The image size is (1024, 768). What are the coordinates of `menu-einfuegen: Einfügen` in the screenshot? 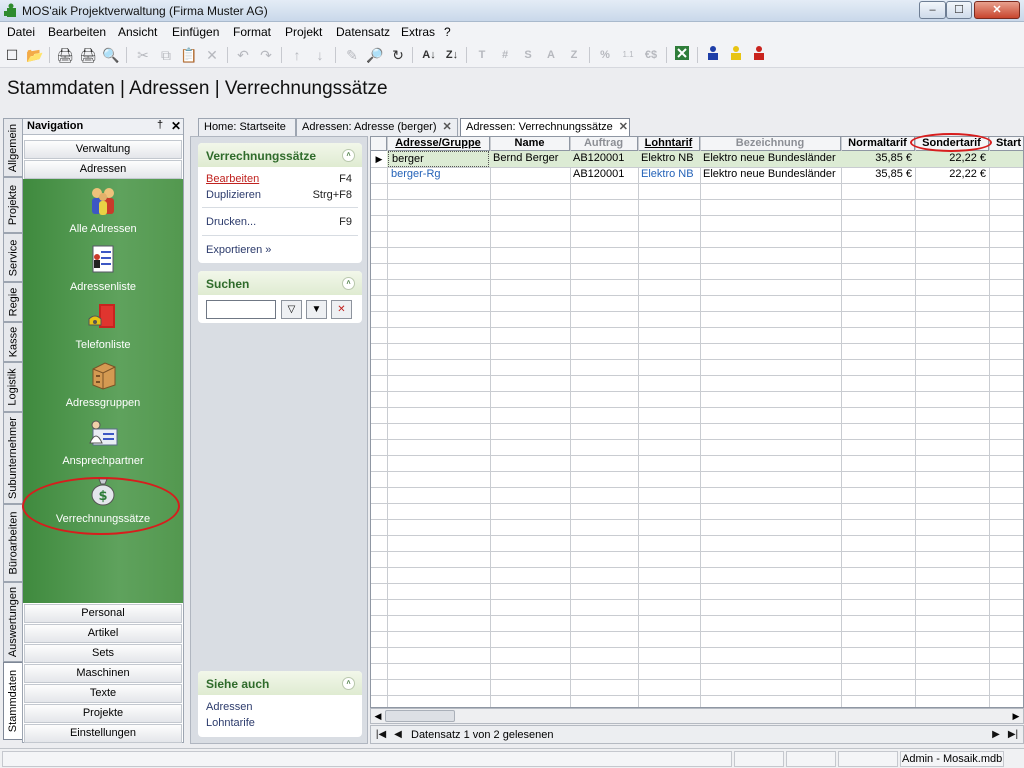 It's located at (195, 32).